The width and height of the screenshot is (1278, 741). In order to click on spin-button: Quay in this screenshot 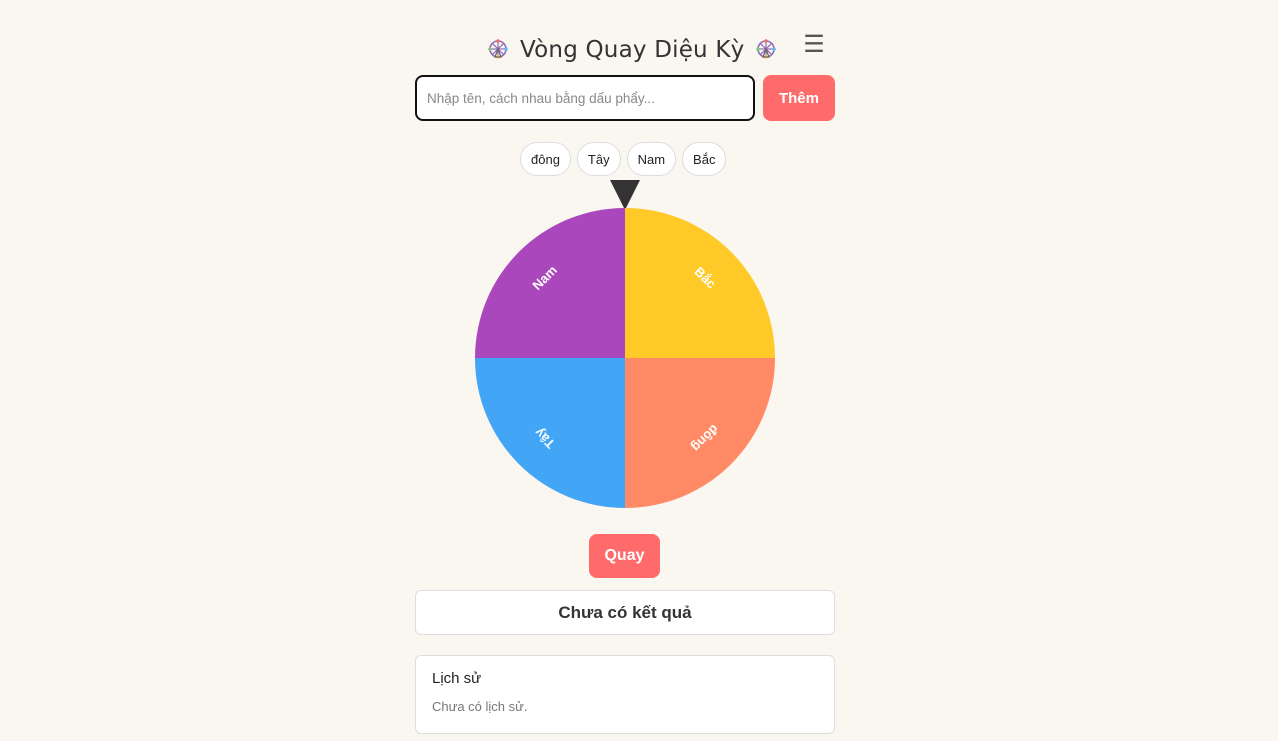, I will do `click(624, 556)`.